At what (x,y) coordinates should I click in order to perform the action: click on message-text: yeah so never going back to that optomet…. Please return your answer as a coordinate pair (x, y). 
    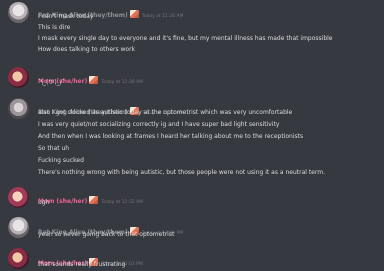
    Looking at the image, I should click on (106, 234).